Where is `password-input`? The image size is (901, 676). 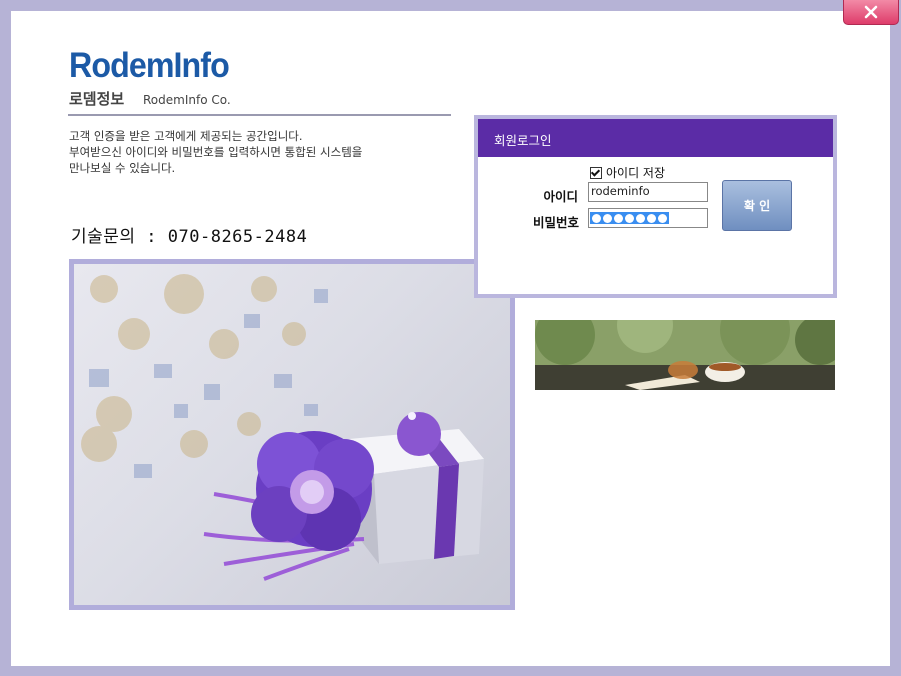 password-input is located at coordinates (648, 218).